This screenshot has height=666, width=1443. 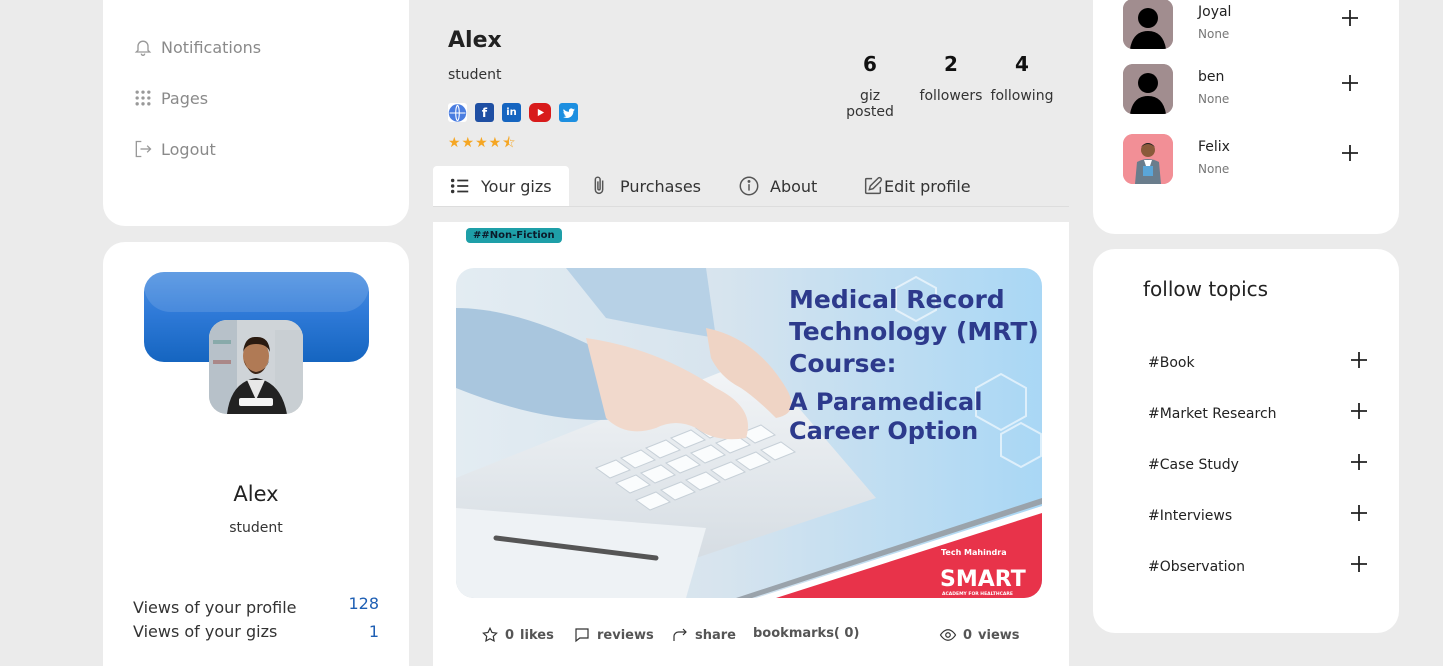 What do you see at coordinates (613, 635) in the screenshot?
I see `reviews-button: reviews` at bounding box center [613, 635].